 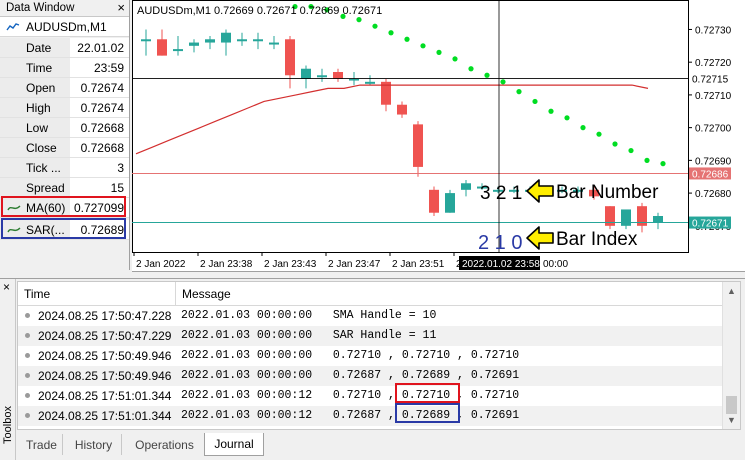 I want to click on tab-operations: Operations, so click(x=165, y=444).